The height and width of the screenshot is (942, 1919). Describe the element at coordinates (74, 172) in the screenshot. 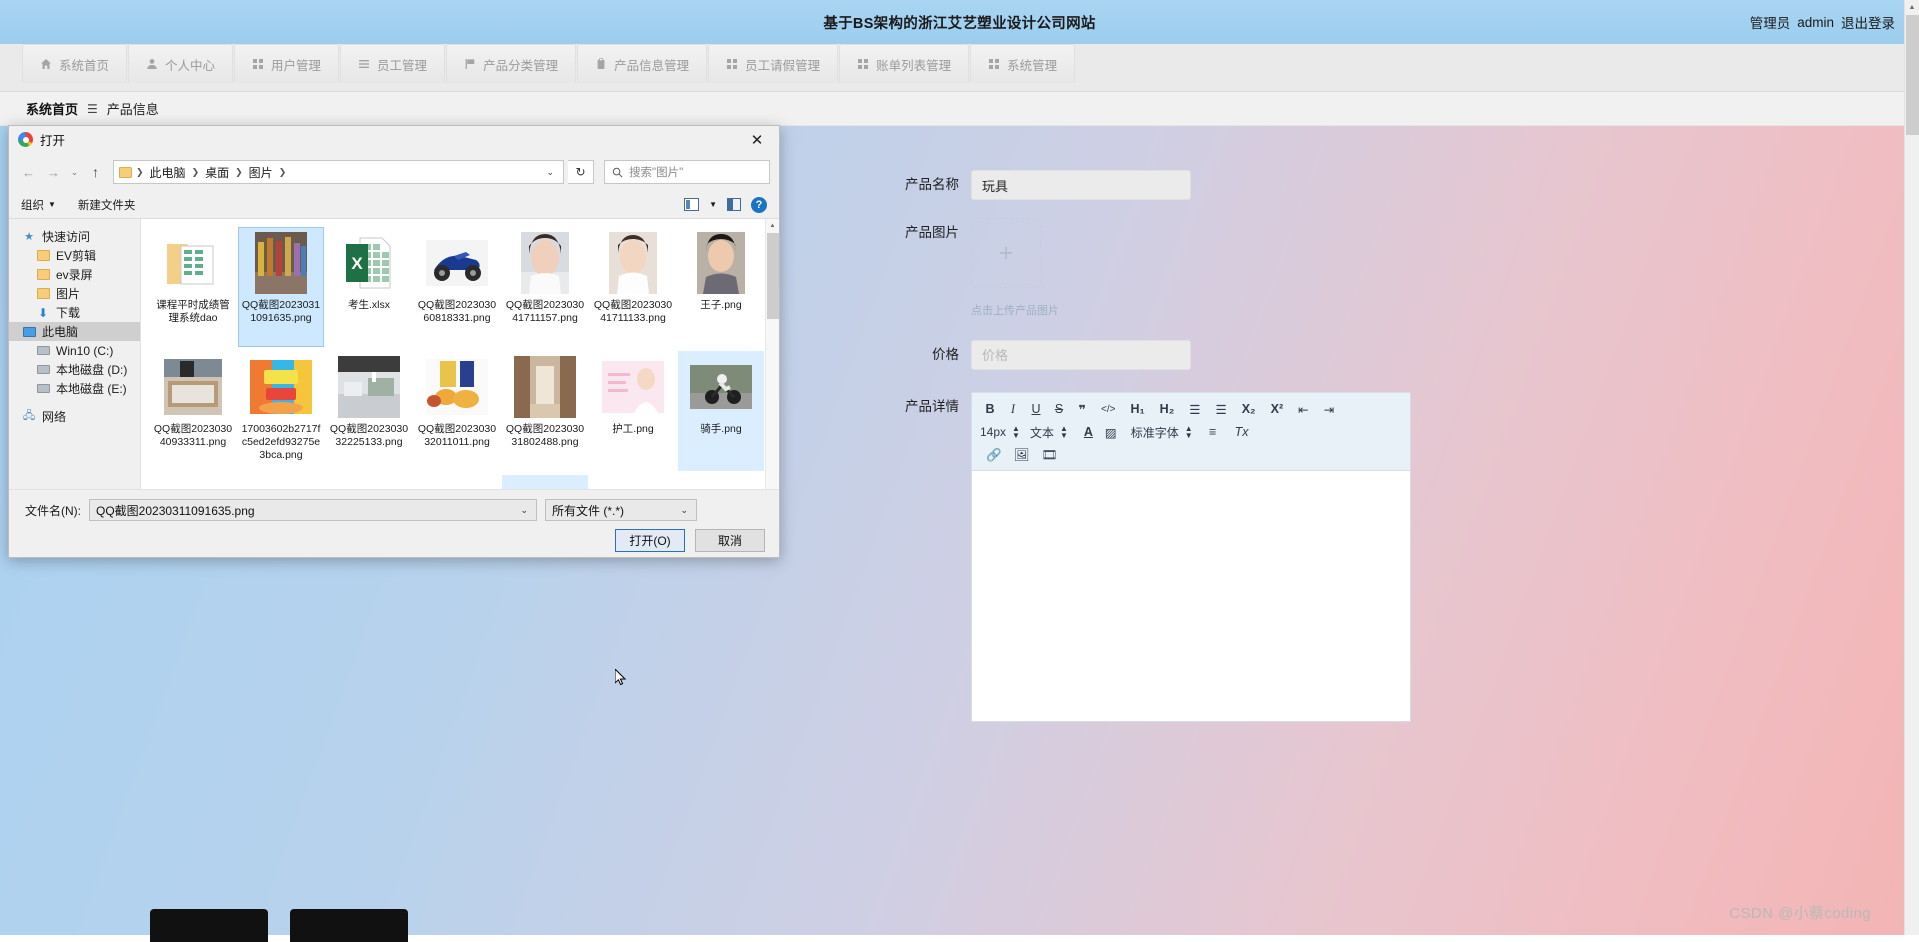

I see `recent-locations-icon: ⌄` at that location.